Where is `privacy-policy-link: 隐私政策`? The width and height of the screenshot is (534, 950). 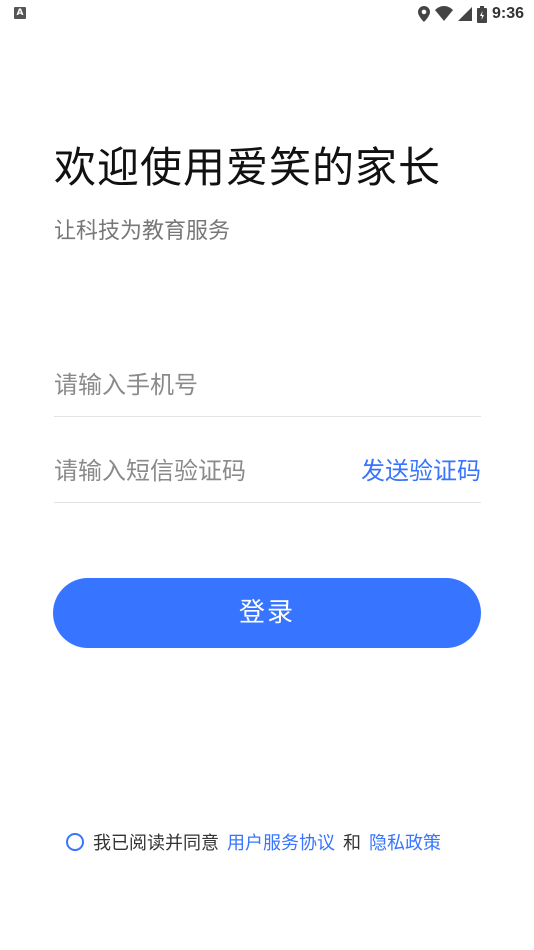 privacy-policy-link: 隐私政策 is located at coordinates (405, 842).